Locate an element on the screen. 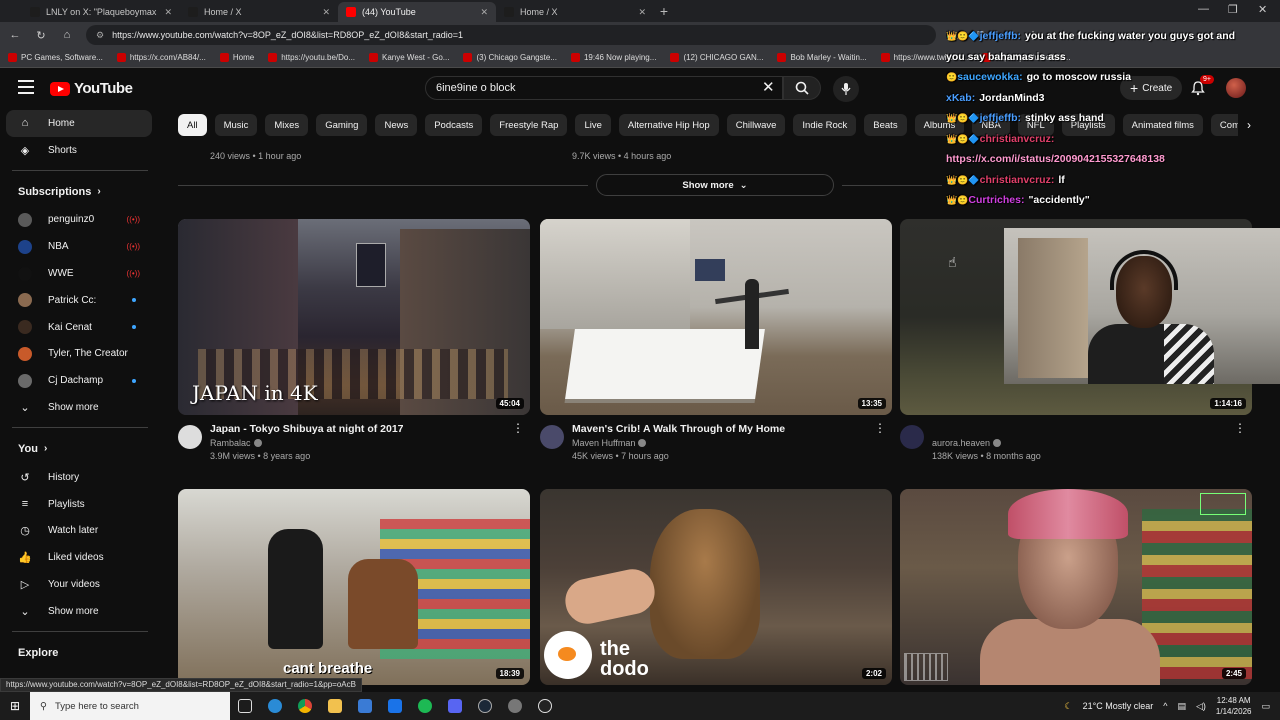 The width and height of the screenshot is (1280, 720). chip-indie-rock: Indie Rock is located at coordinates (825, 125).